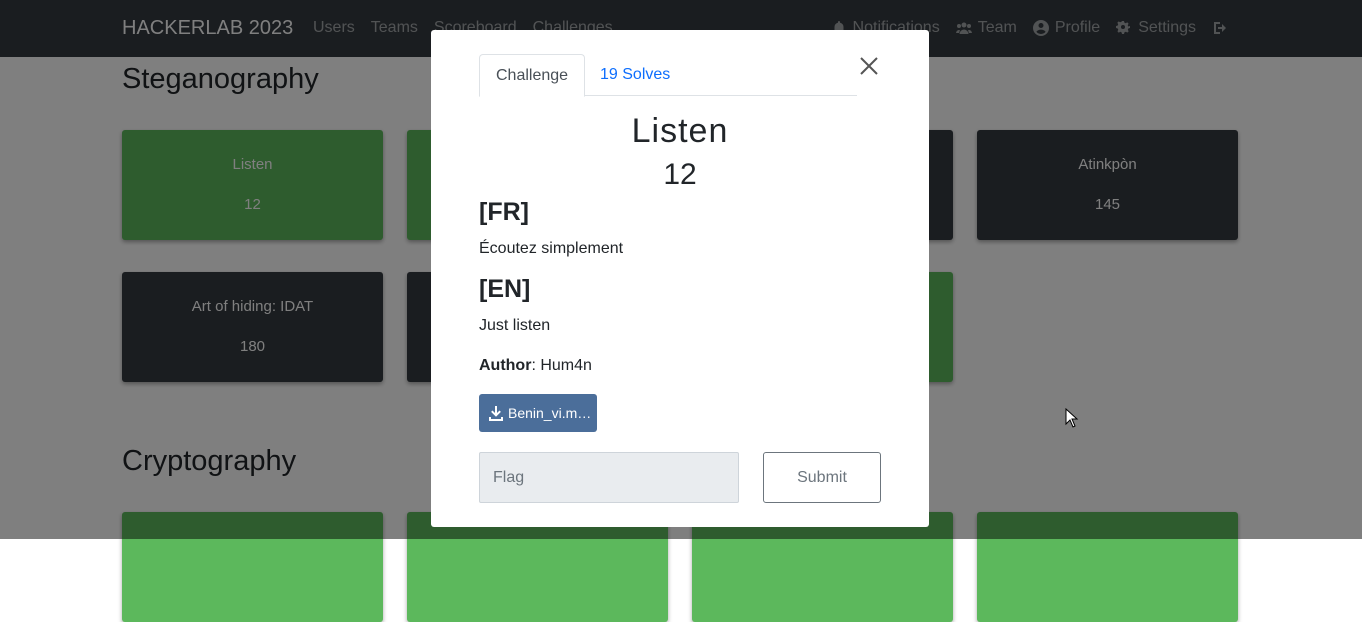 The image size is (1362, 622). Describe the element at coordinates (496, 413) in the screenshot. I see `download-icon` at that location.